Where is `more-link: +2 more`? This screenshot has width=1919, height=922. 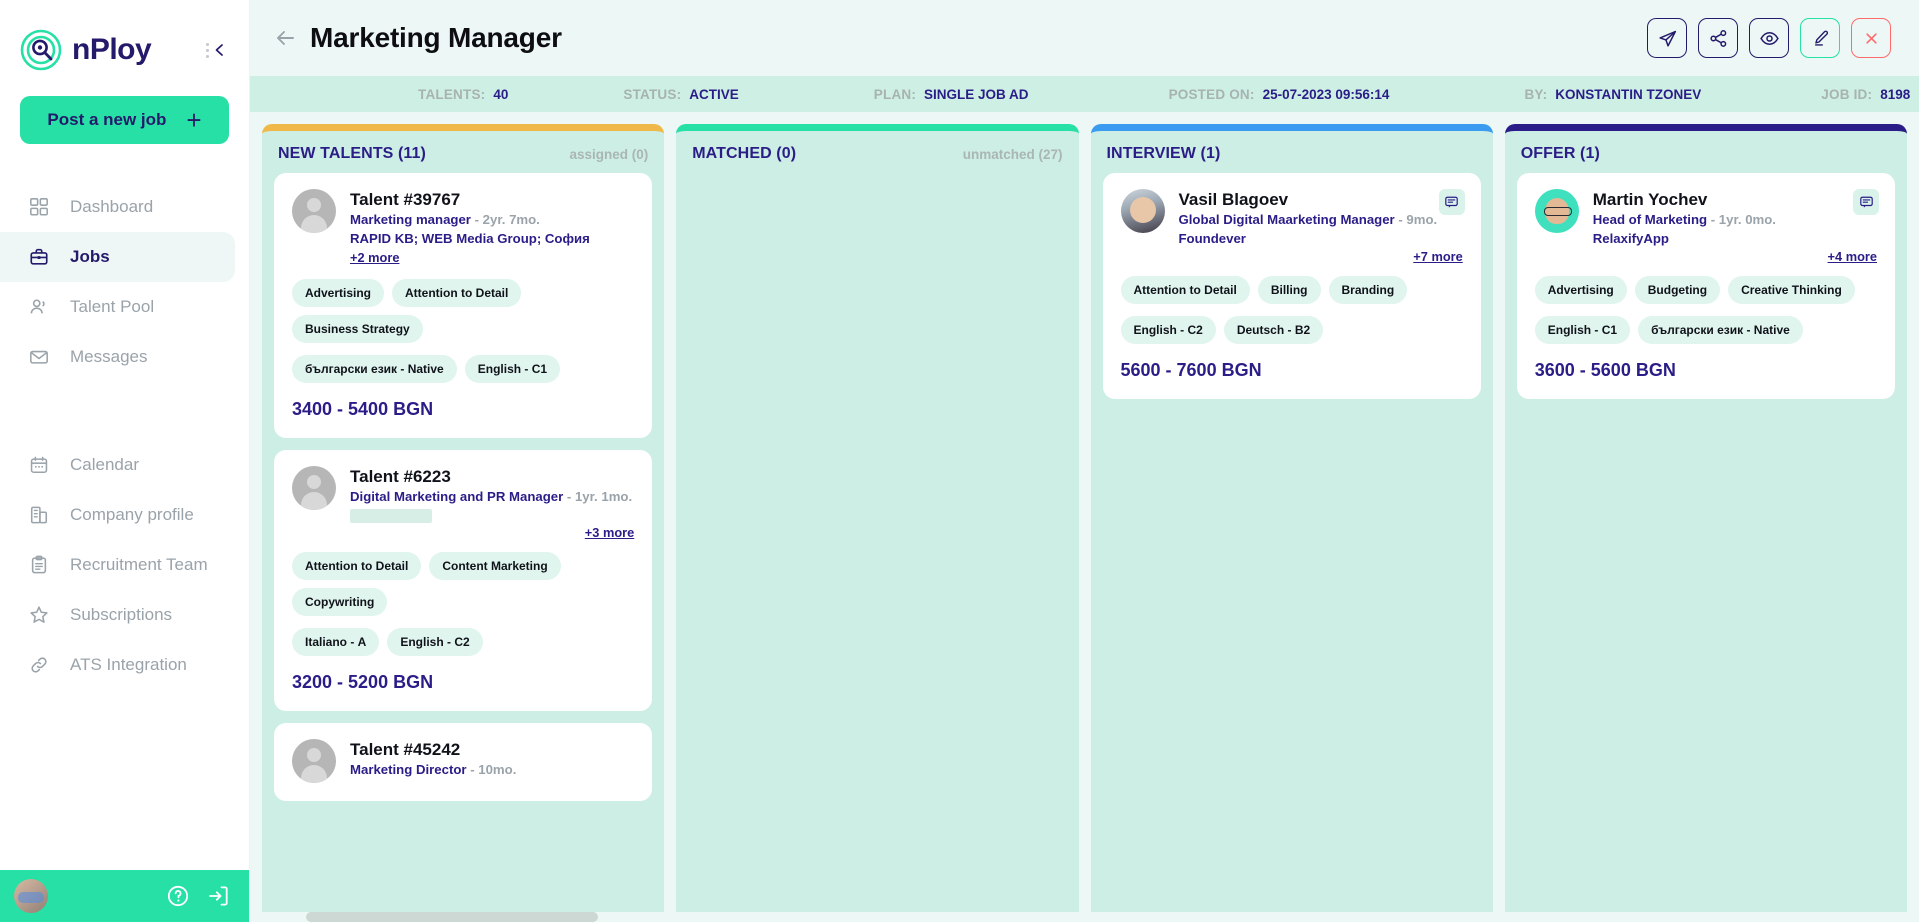
more-link: +2 more is located at coordinates (374, 257).